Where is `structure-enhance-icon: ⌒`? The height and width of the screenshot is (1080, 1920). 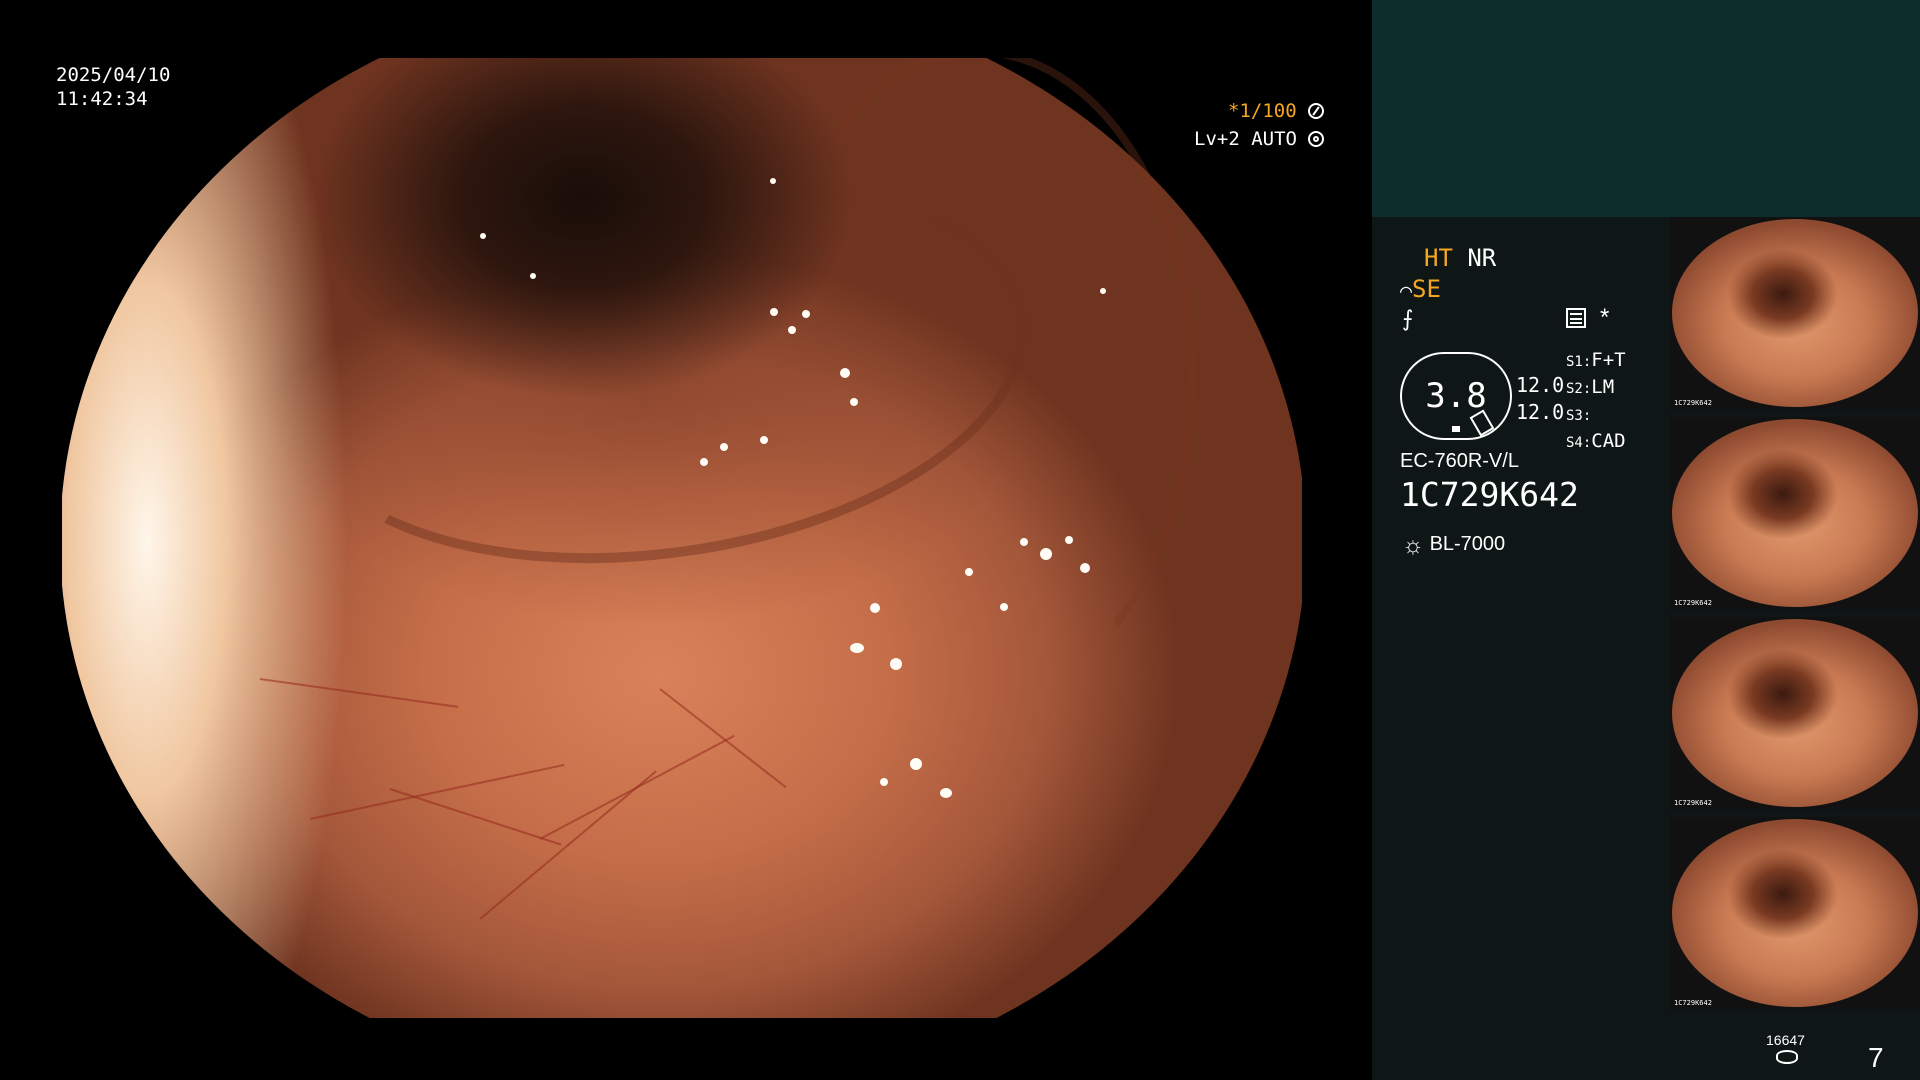 structure-enhance-icon: ⌒ is located at coordinates (1406, 290).